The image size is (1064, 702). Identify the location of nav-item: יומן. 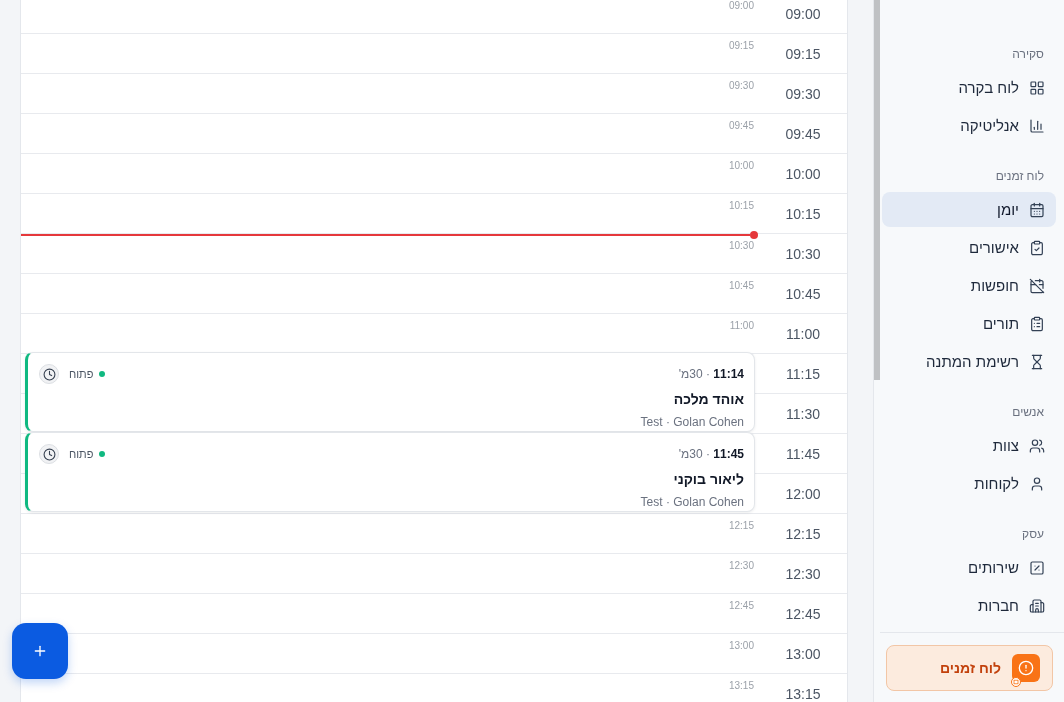
(969, 209).